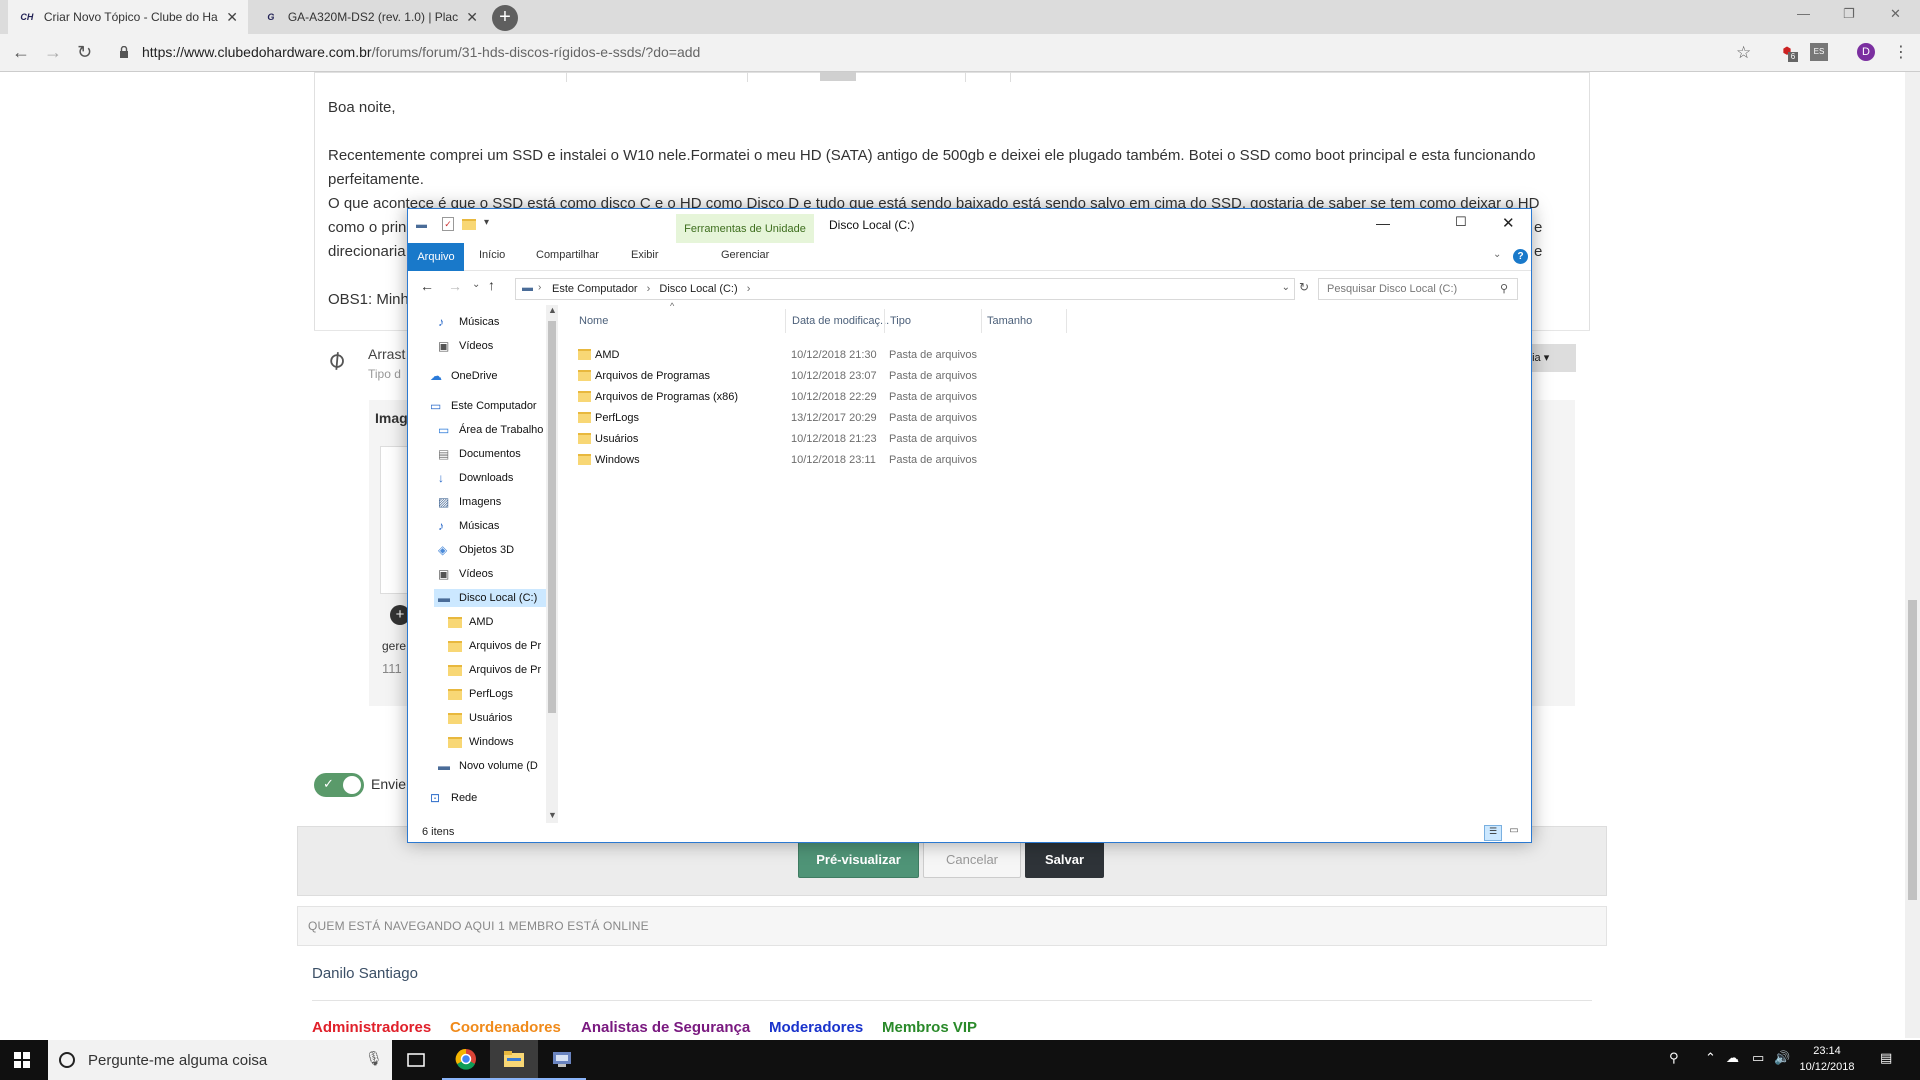  What do you see at coordinates (1849, 14) in the screenshot?
I see `maximize-icon: ❐` at bounding box center [1849, 14].